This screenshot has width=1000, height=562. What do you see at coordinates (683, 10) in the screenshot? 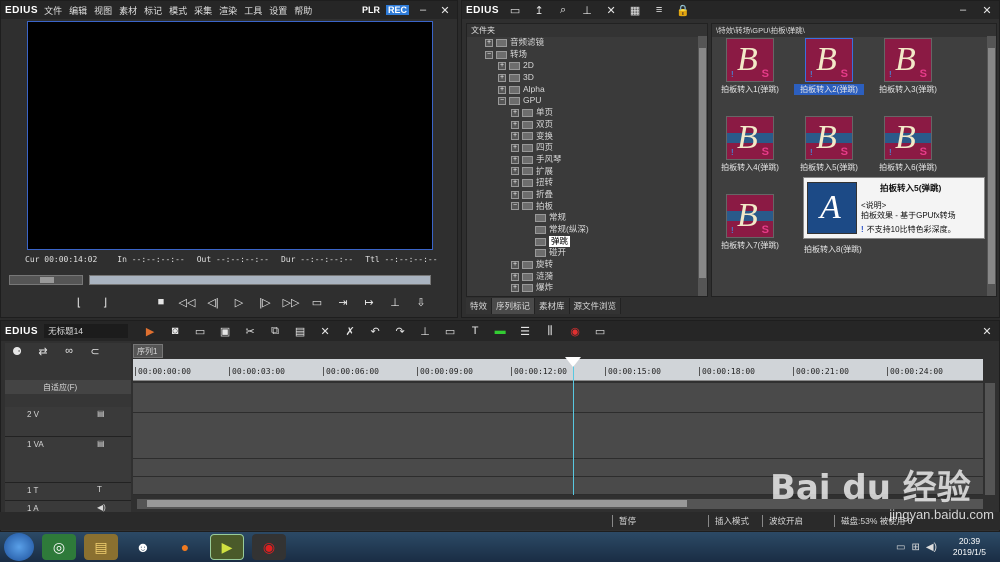
I see `lock-icon: 🔒` at bounding box center [683, 10].